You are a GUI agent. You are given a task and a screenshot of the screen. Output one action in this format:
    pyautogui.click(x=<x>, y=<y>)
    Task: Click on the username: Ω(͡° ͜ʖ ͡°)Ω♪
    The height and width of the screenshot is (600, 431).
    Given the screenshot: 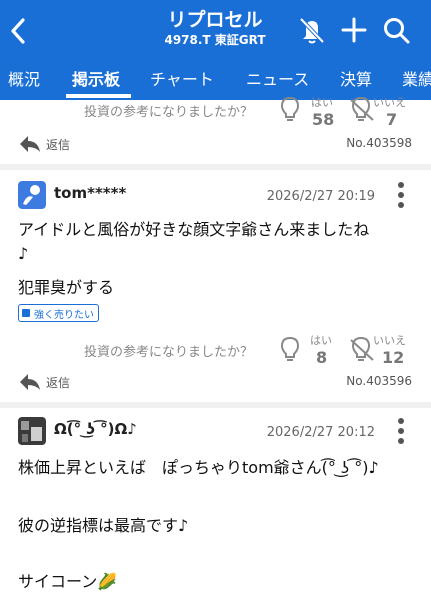 What is the action you would take?
    pyautogui.click(x=95, y=429)
    